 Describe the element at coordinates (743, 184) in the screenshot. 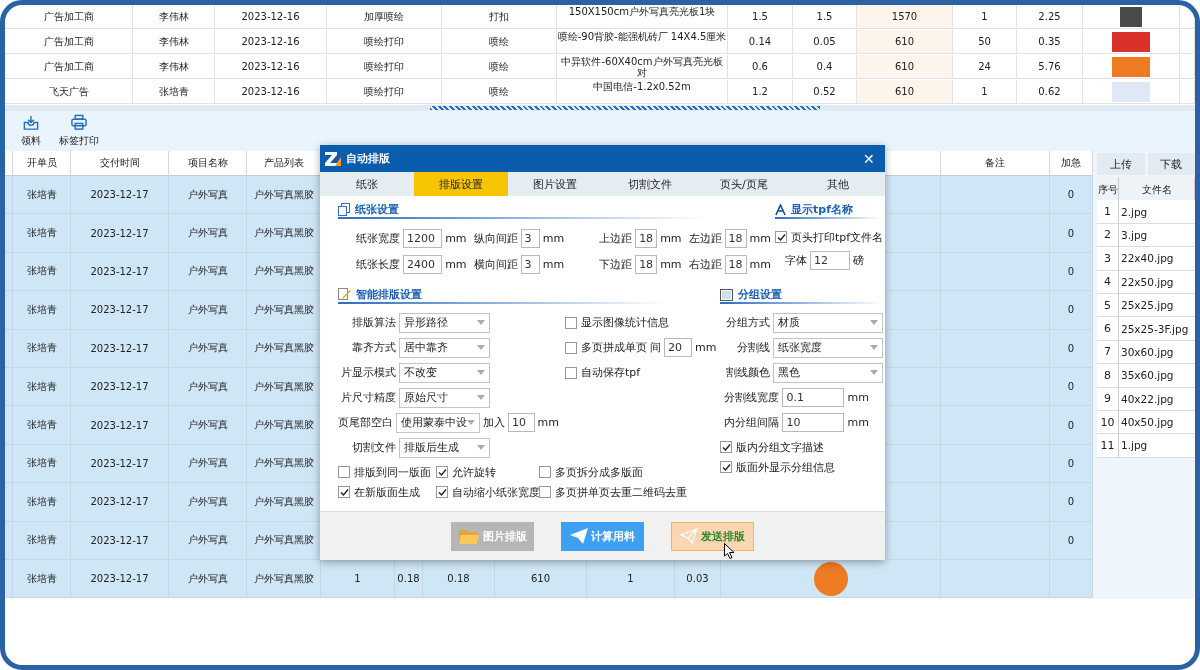

I see `tab: 页头/页尾` at that location.